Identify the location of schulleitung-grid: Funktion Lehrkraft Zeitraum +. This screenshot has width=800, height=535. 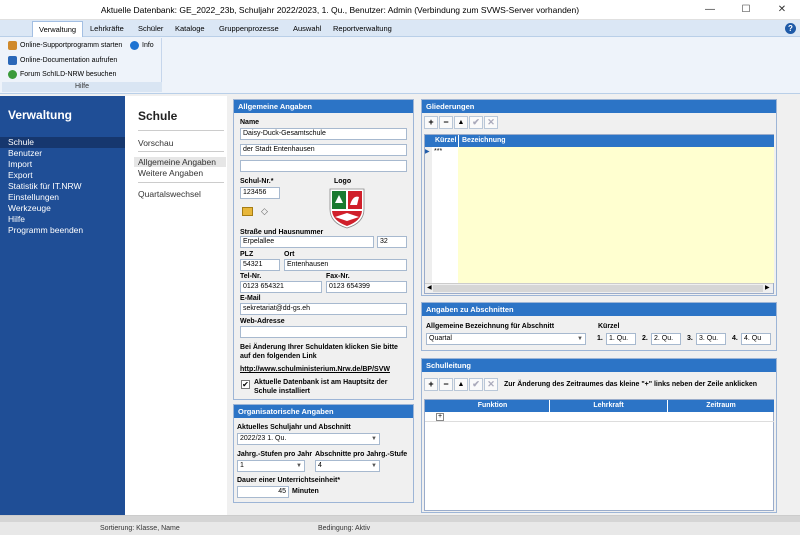
(599, 455).